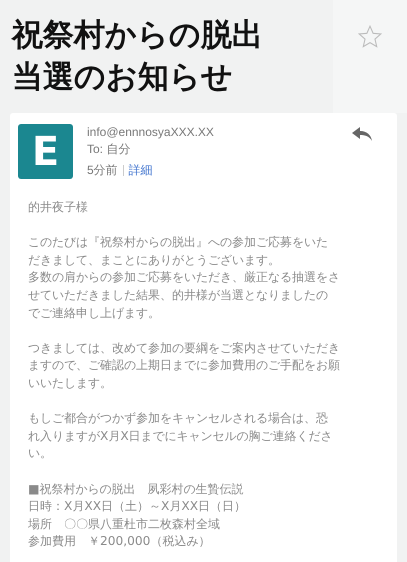 Image resolution: width=407 pixels, height=562 pixels. I want to click on message-line: いいたします。, so click(70, 383).